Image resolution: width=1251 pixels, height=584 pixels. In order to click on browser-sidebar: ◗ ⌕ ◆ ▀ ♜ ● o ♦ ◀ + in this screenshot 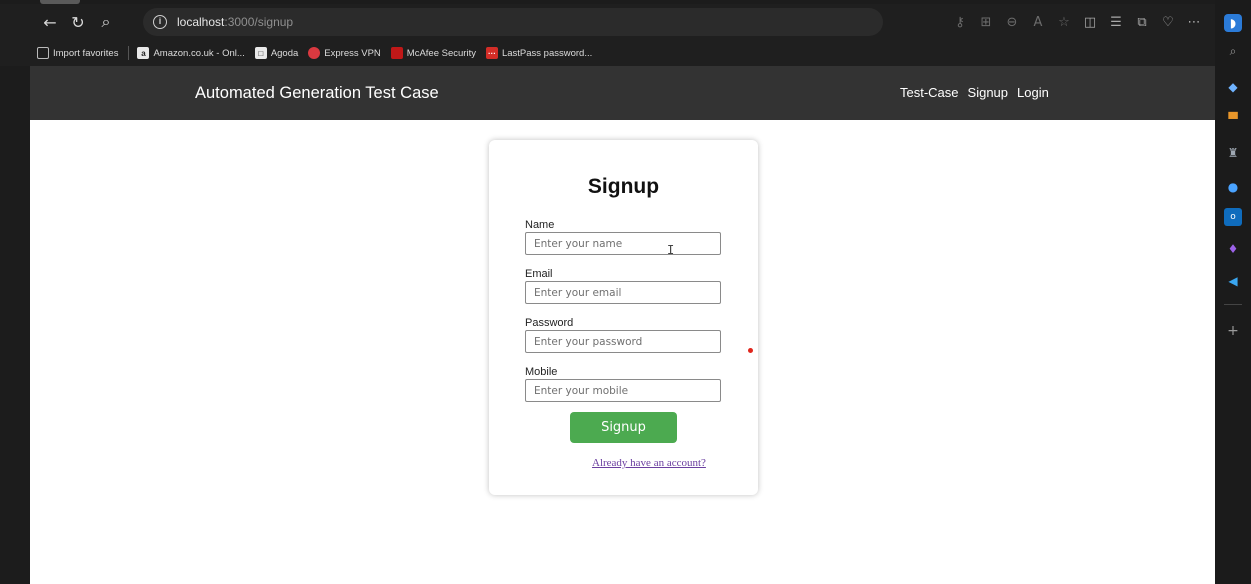, I will do `click(1233, 292)`.